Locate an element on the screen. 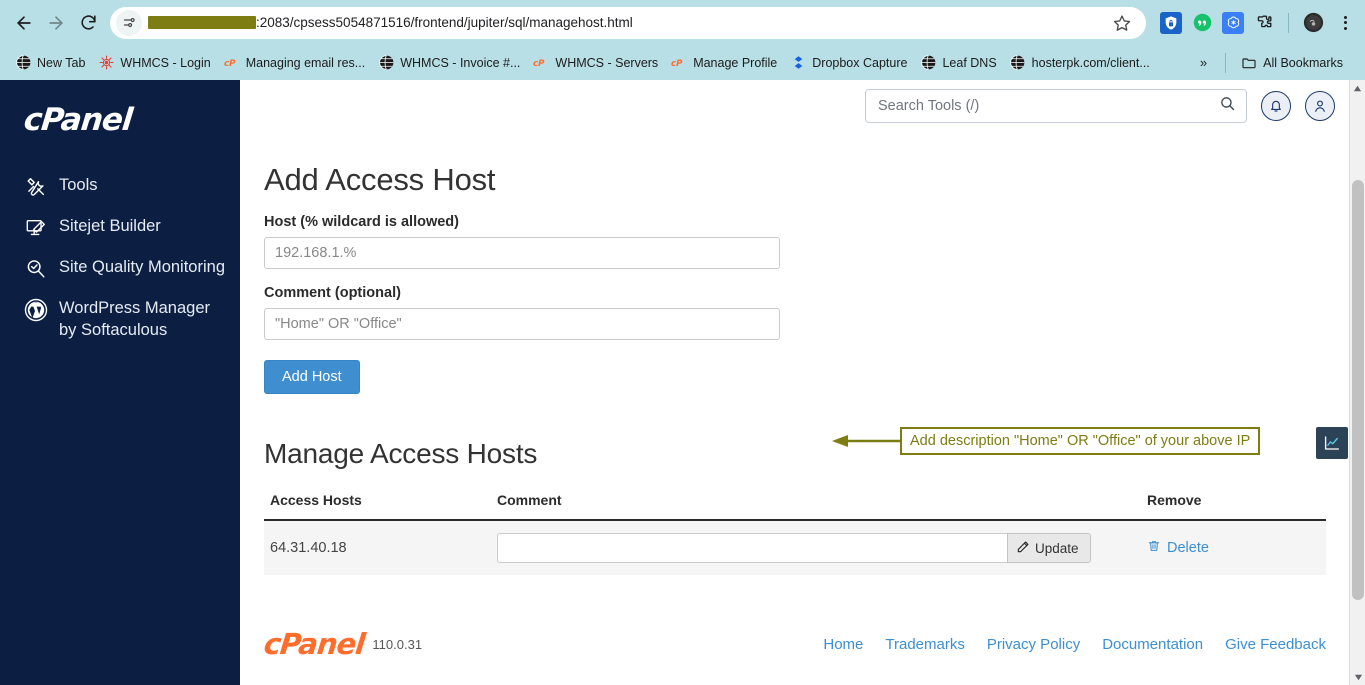 The width and height of the screenshot is (1365, 685). table-body: 64.31.40.18 Update Delete is located at coordinates (795, 547).